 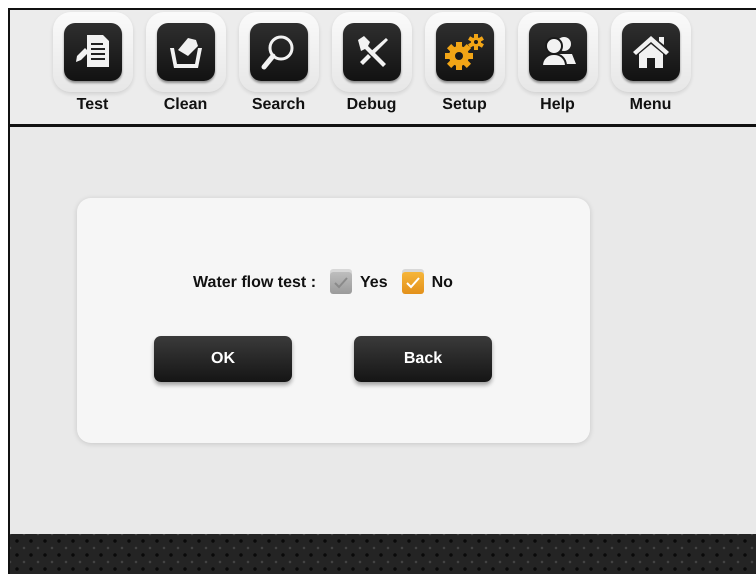 I want to click on gears-icon, so click(x=464, y=52).